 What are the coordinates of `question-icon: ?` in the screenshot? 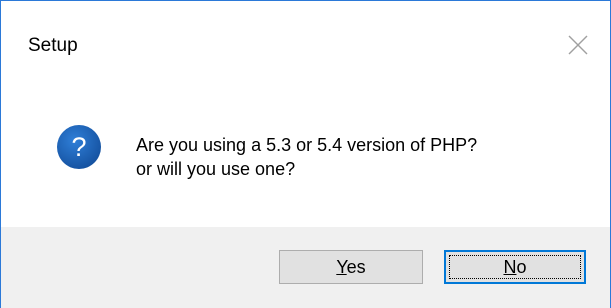 It's located at (79, 147).